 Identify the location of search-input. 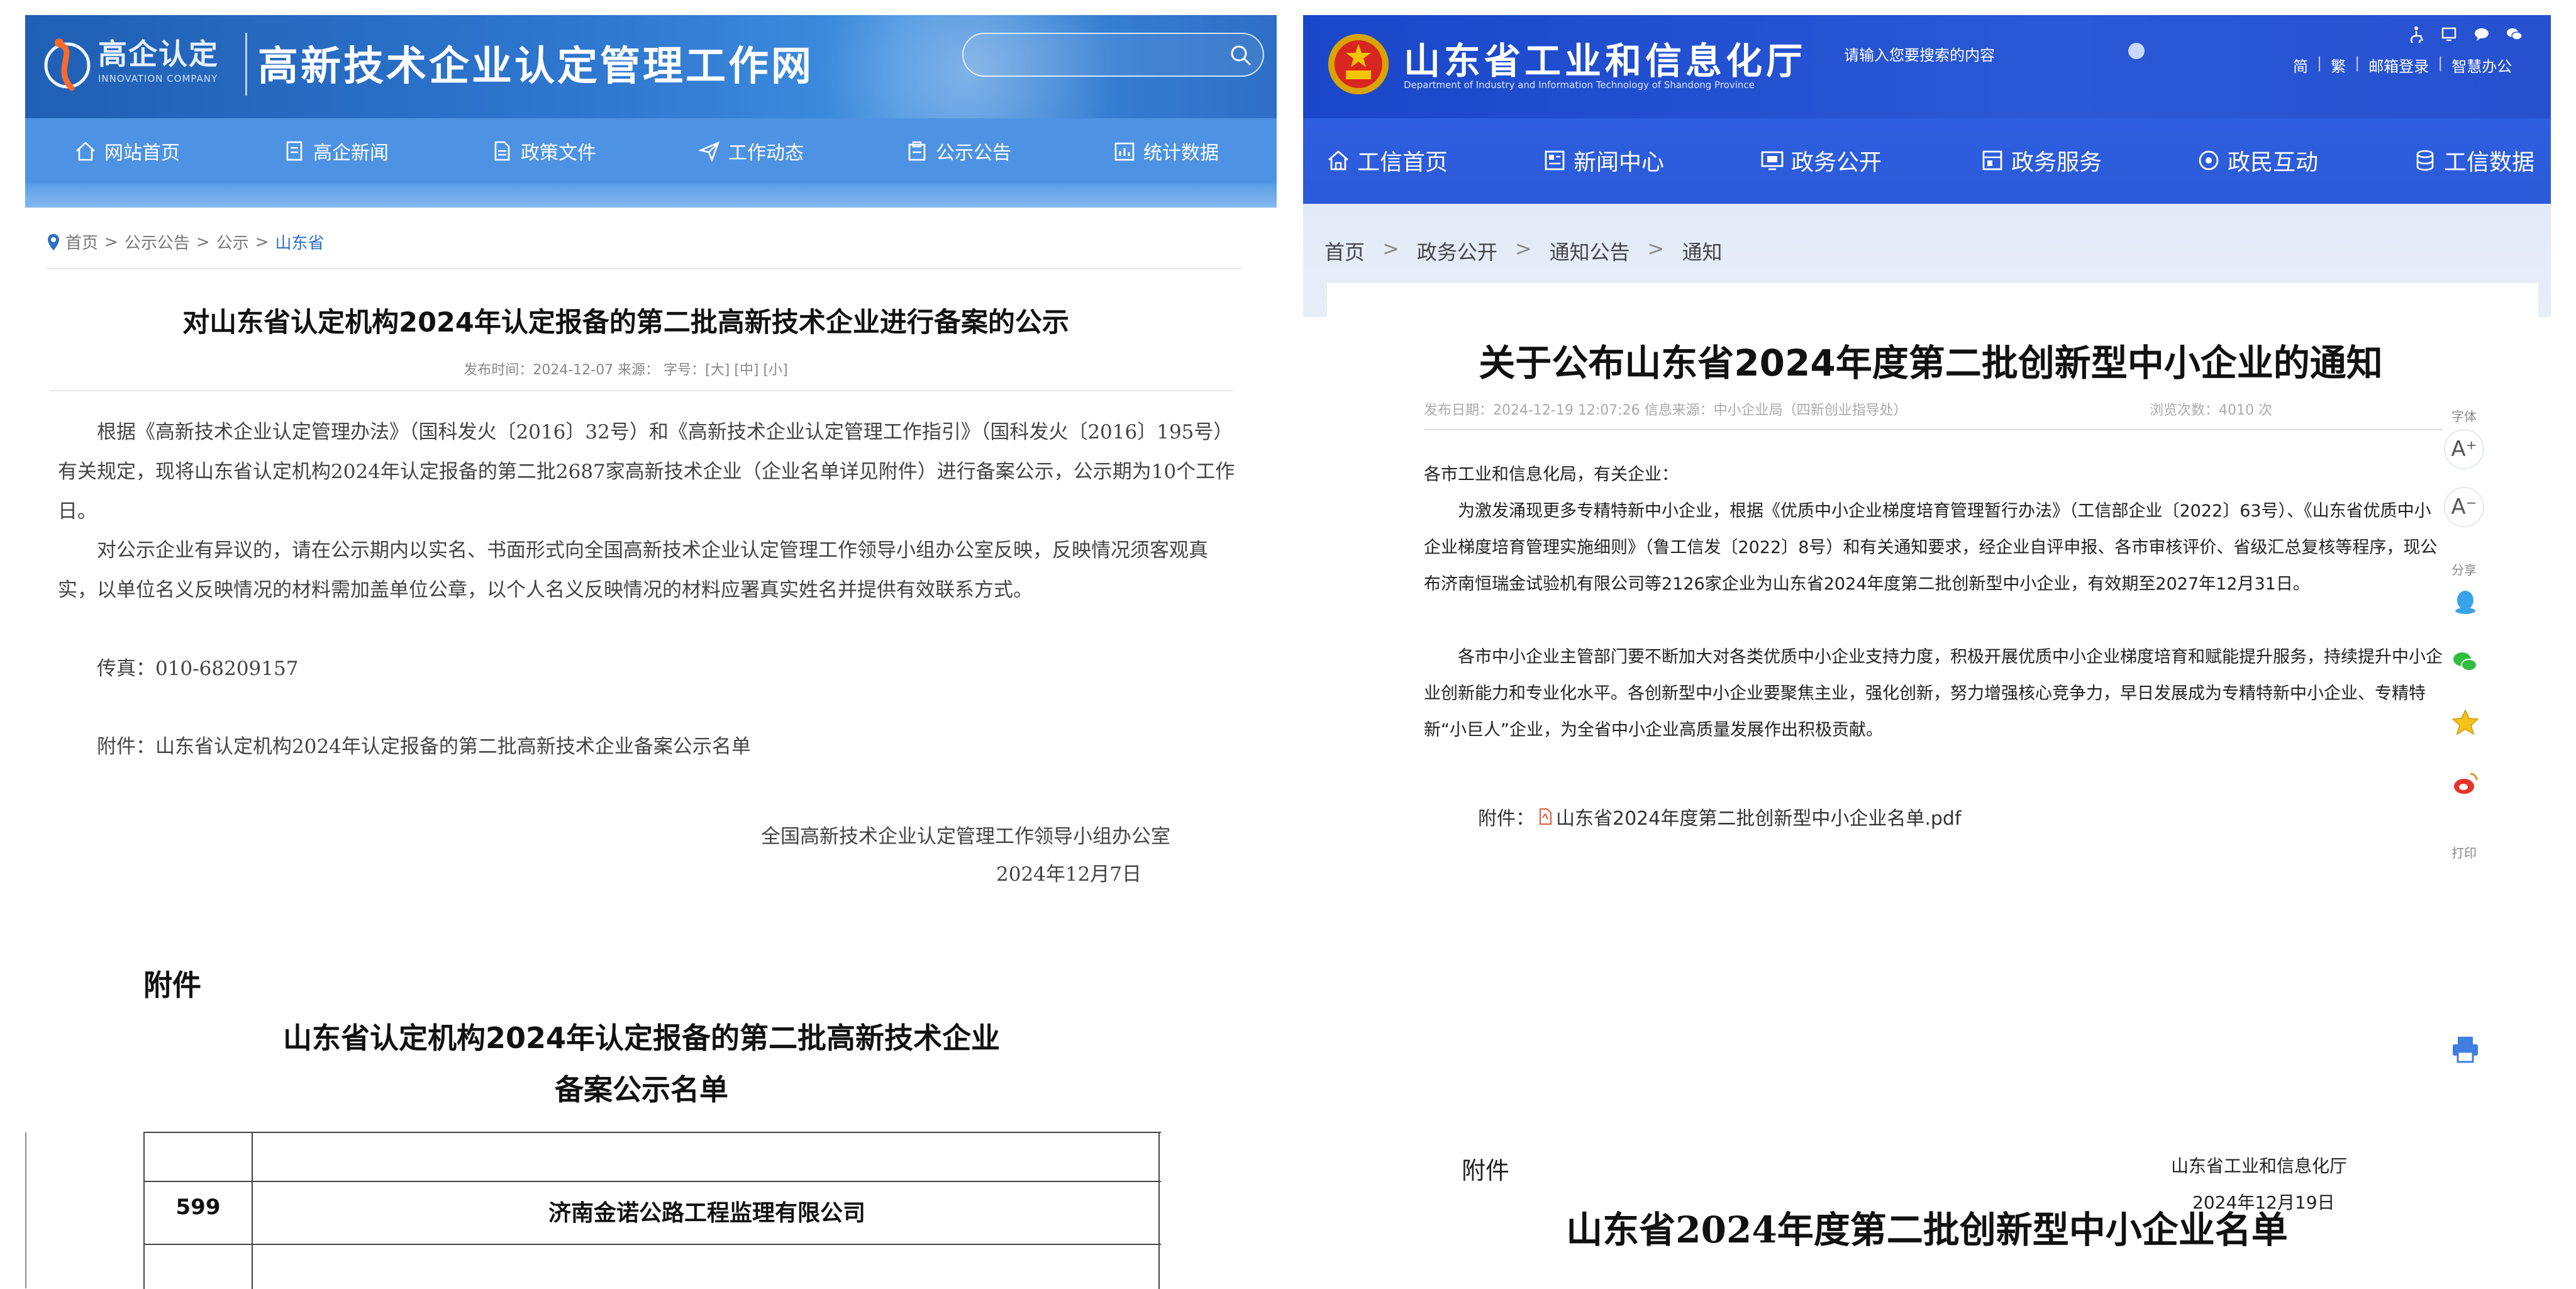
(1113, 55).